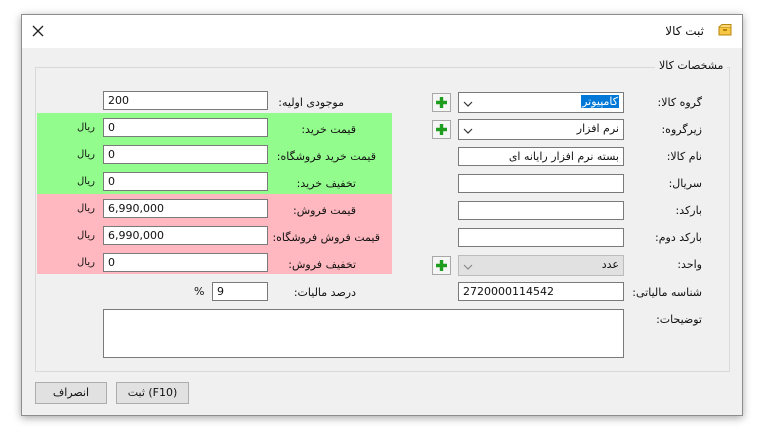  What do you see at coordinates (691, 65) in the screenshot?
I see `group-title: مشخصات کالا` at bounding box center [691, 65].